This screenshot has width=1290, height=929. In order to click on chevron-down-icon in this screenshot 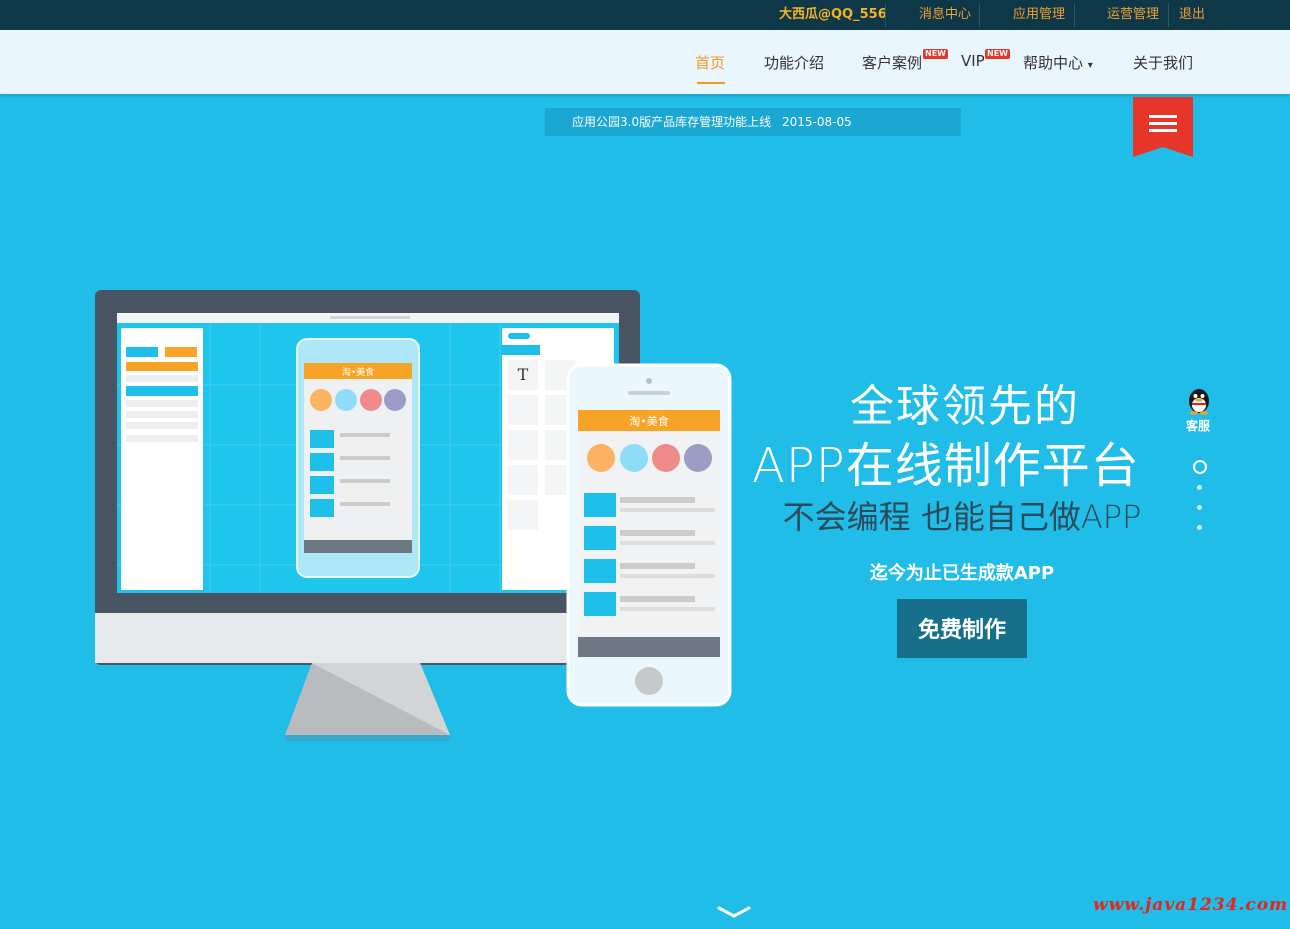, I will do `click(734, 912)`.